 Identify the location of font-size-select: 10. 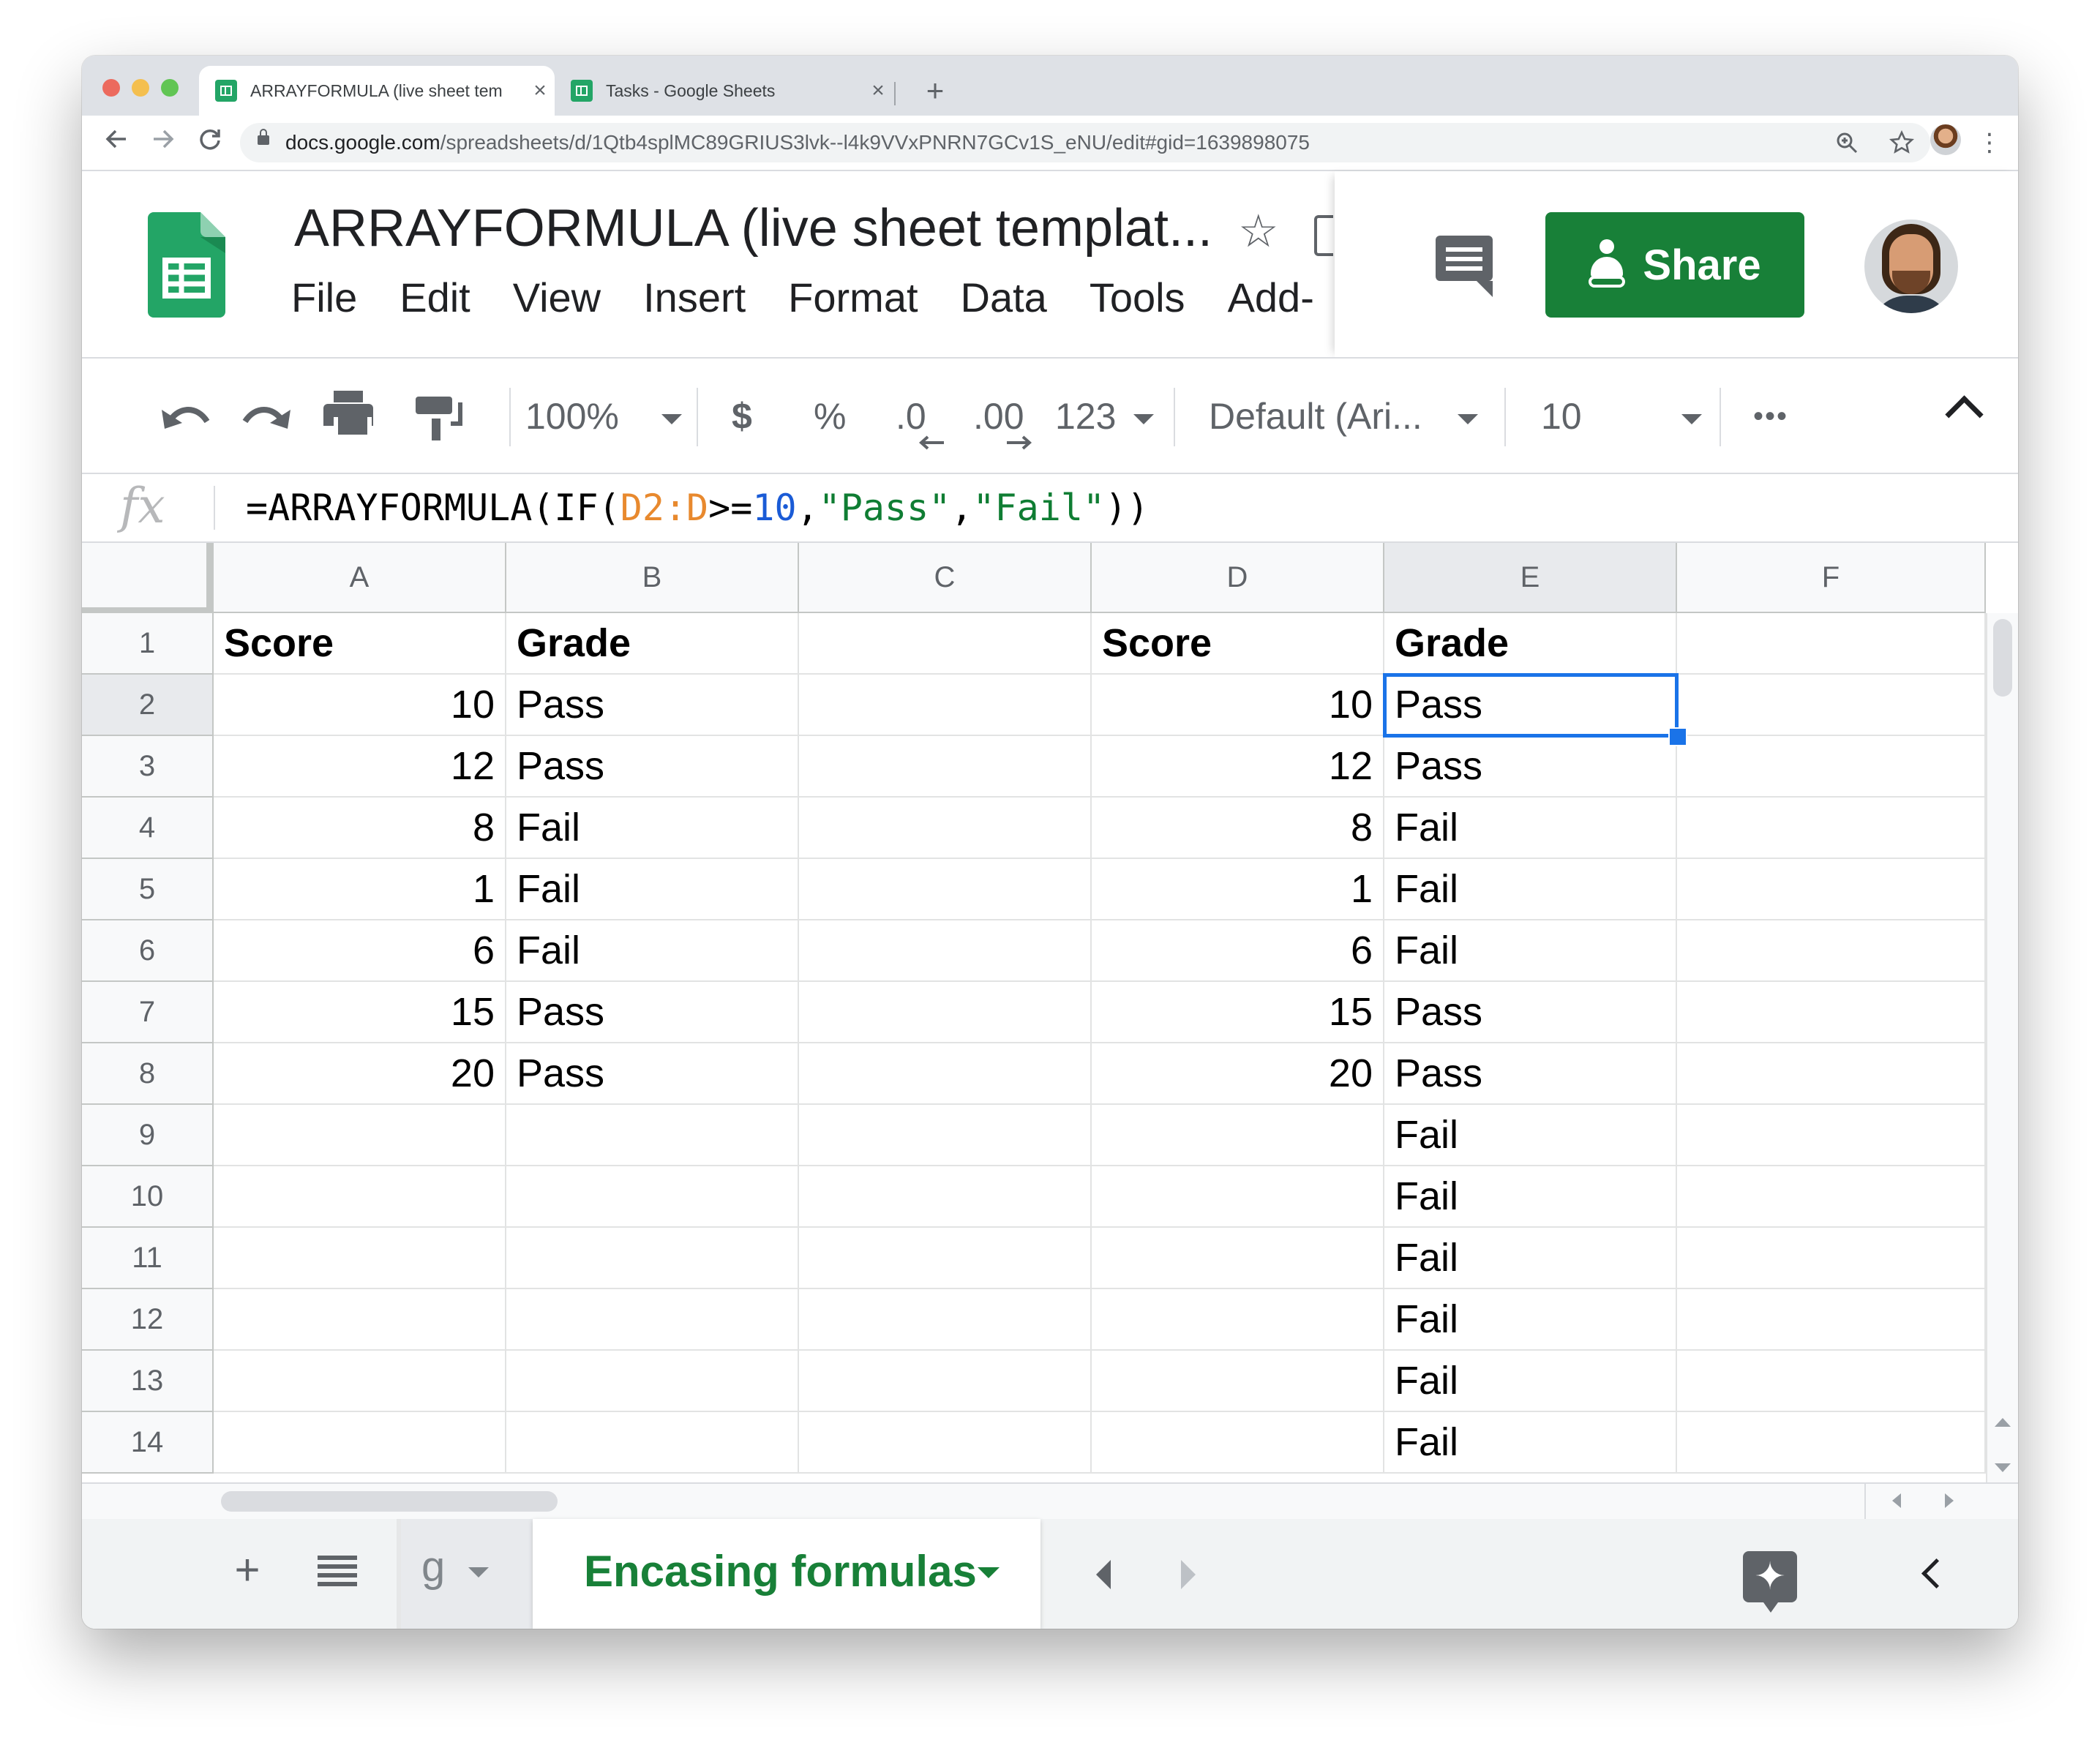
(1621, 416).